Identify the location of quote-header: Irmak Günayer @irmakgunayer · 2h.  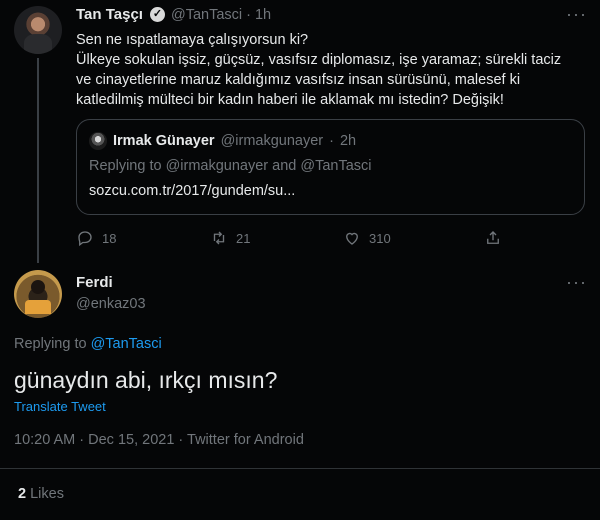
(222, 141).